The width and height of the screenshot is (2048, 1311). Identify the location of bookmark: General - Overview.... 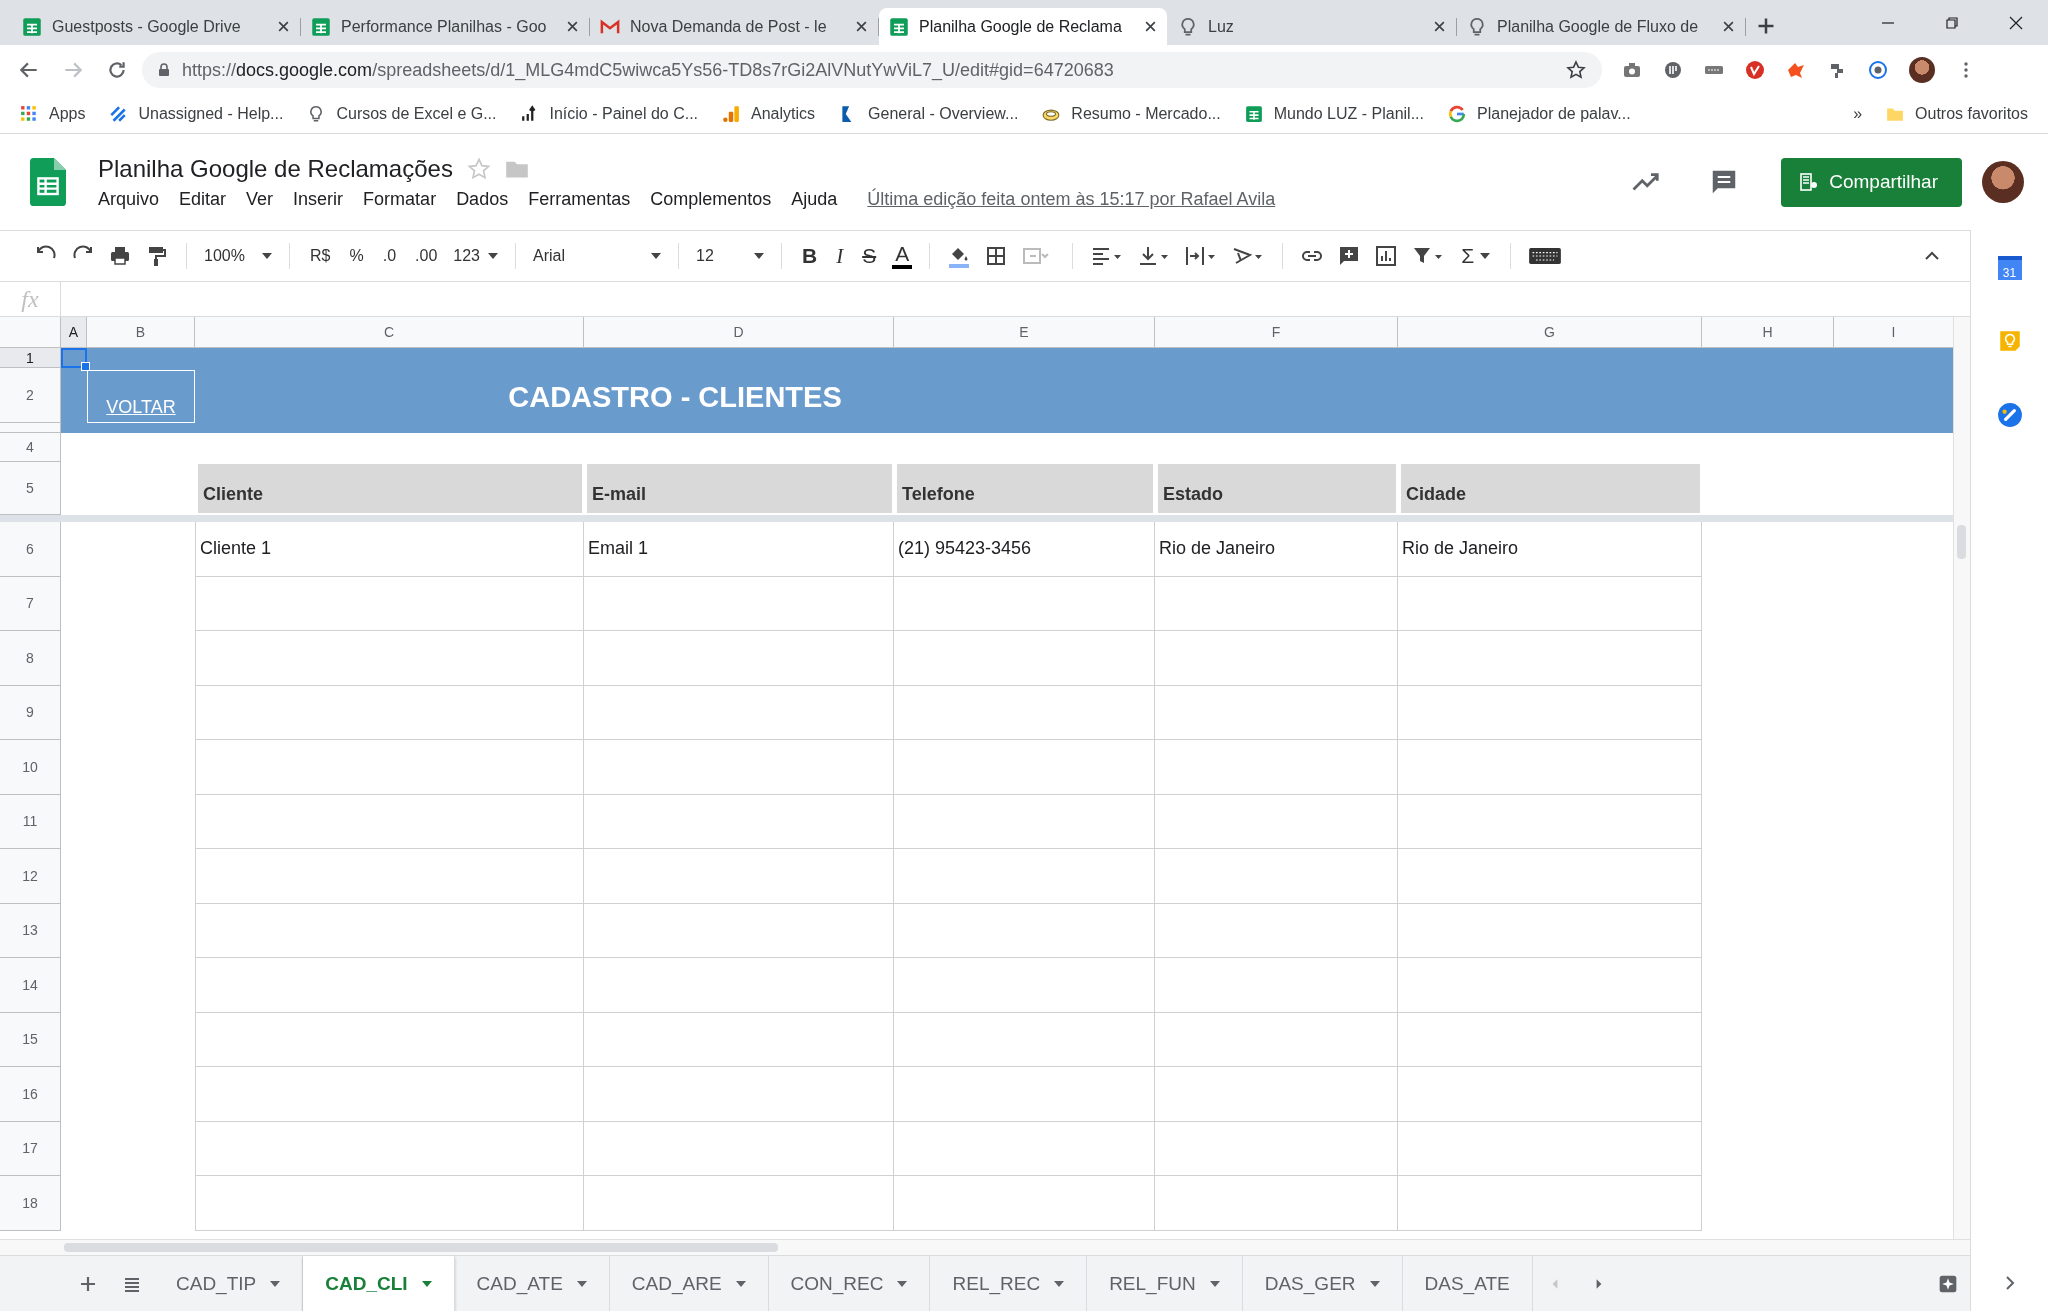
(929, 114).